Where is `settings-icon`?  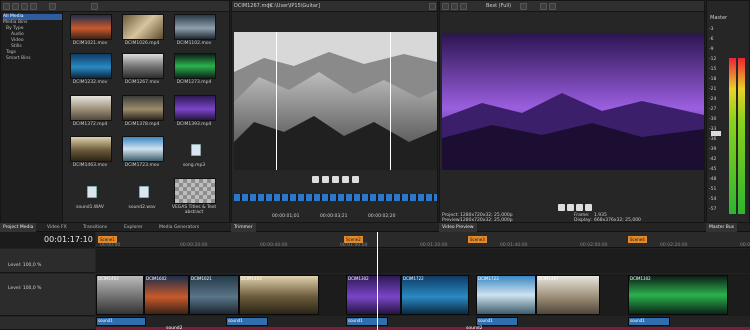 settings-icon is located at coordinates (445, 6).